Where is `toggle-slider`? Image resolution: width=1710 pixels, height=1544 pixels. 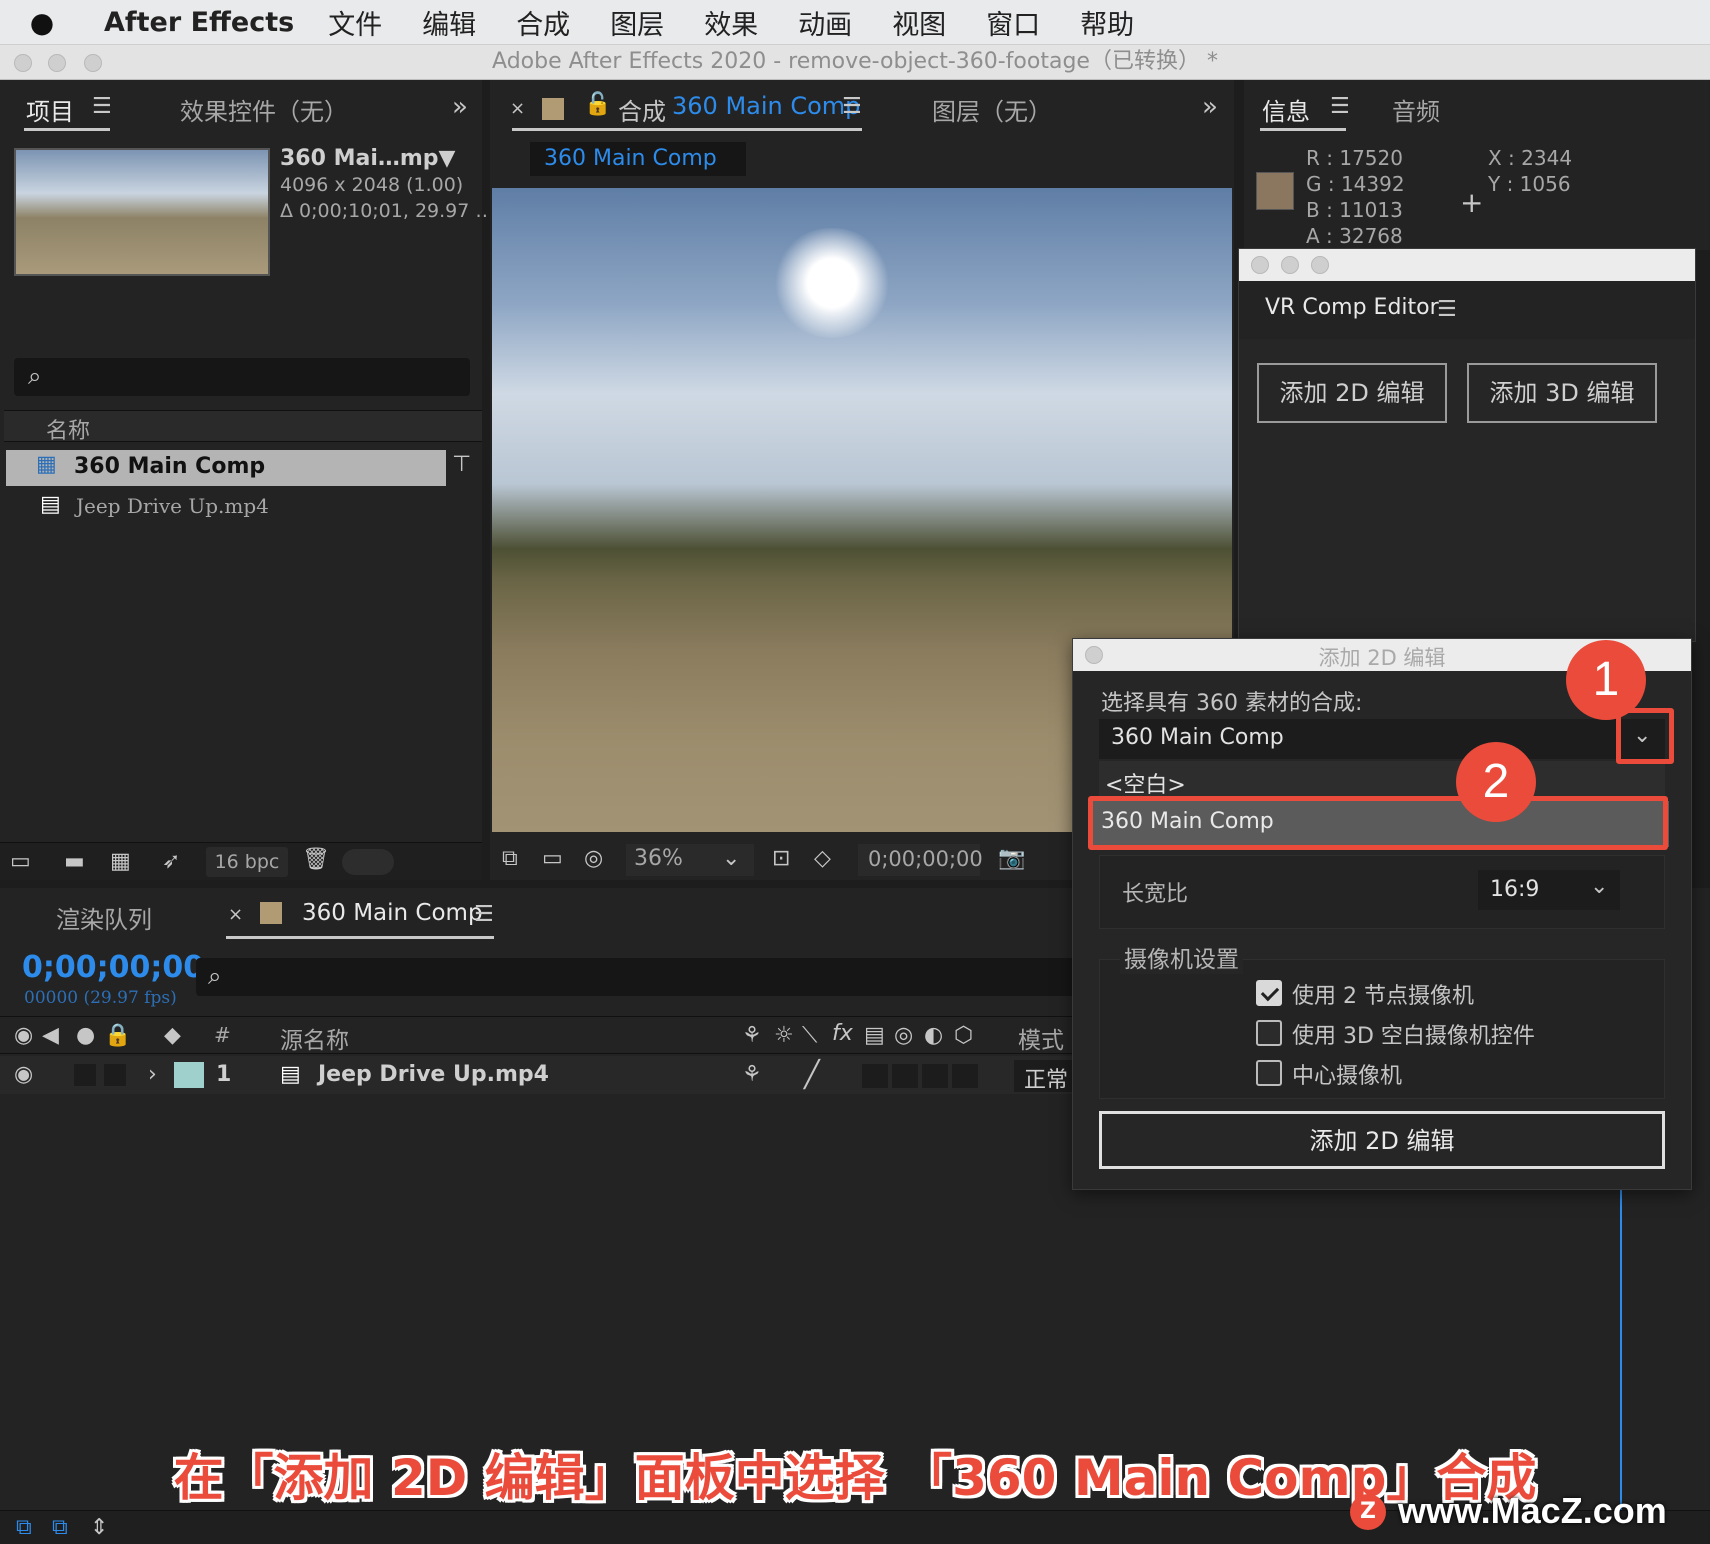 toggle-slider is located at coordinates (368, 862).